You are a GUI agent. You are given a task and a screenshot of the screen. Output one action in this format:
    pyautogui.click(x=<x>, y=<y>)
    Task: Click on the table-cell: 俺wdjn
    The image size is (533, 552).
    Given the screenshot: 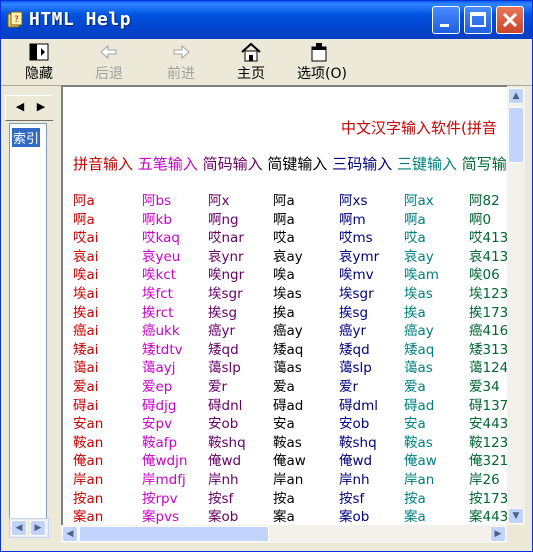 What is the action you would take?
    pyautogui.click(x=165, y=461)
    